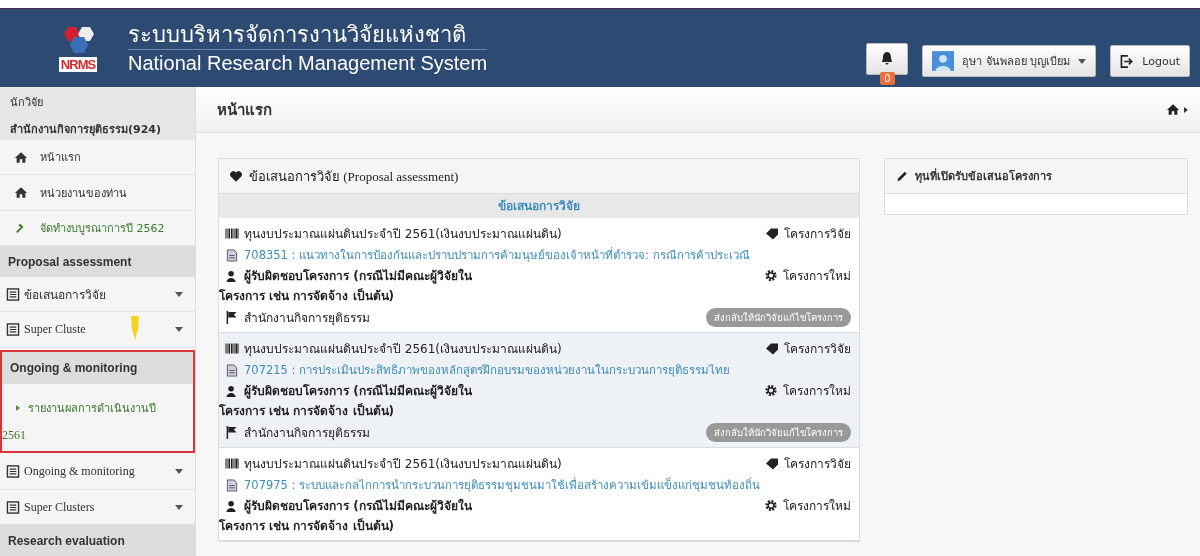  Describe the element at coordinates (97, 158) in the screenshot. I see `sidebar-item: หน้าแรก` at that location.